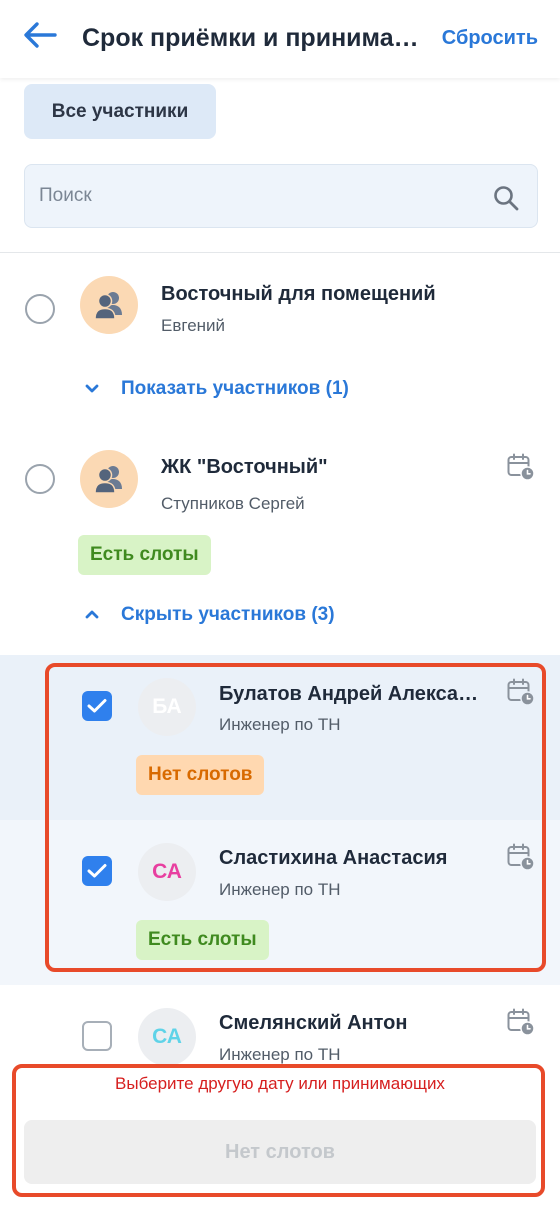 The image size is (560, 1212). I want to click on member-name: Сластихина Анастасия, so click(333, 858).